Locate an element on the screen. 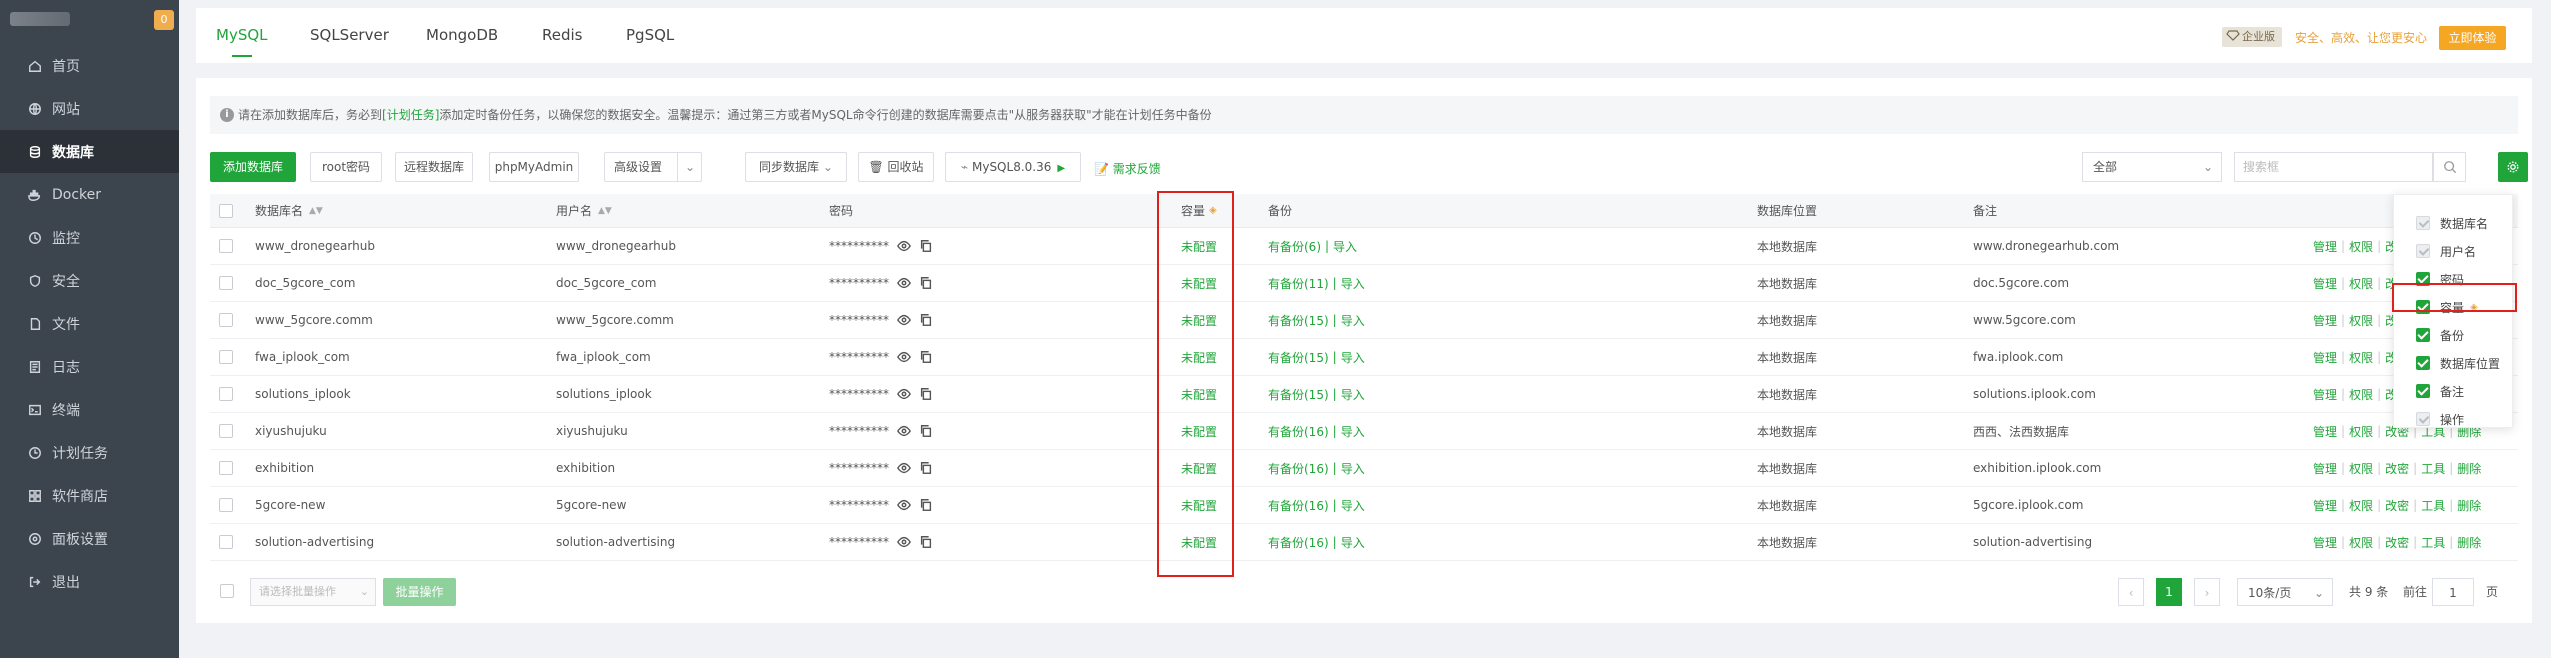 This screenshot has height=658, width=2551. goto-page-input: 1 is located at coordinates (2453, 592).